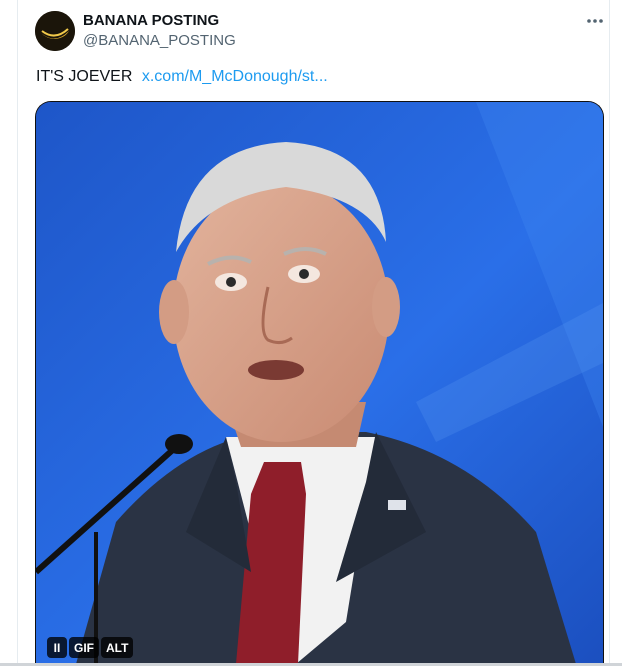 The height and width of the screenshot is (666, 622). I want to click on pause-icon: II, so click(57, 647).